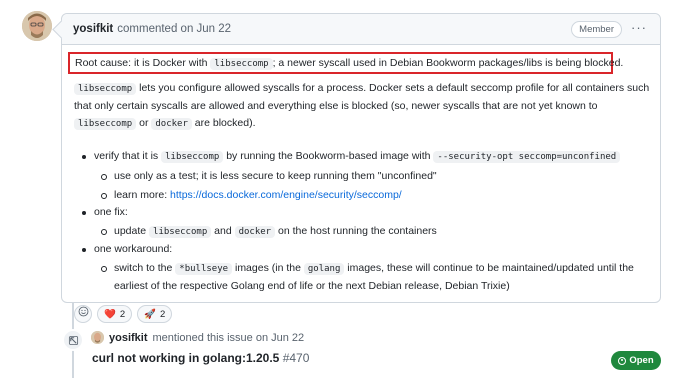 This screenshot has width=690, height=378. What do you see at coordinates (110, 314) in the screenshot?
I see `heart-reaction-icon: ❤️` at bounding box center [110, 314].